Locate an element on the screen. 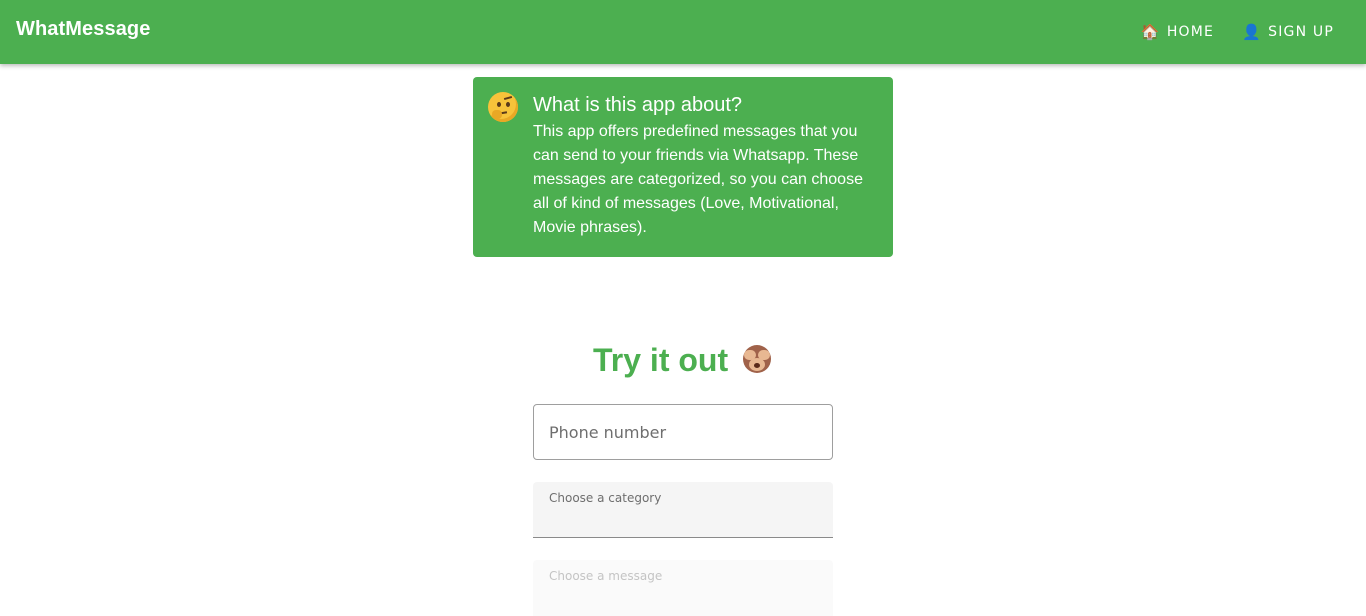  try-it-out-heading: Try it out is located at coordinates (683, 360).